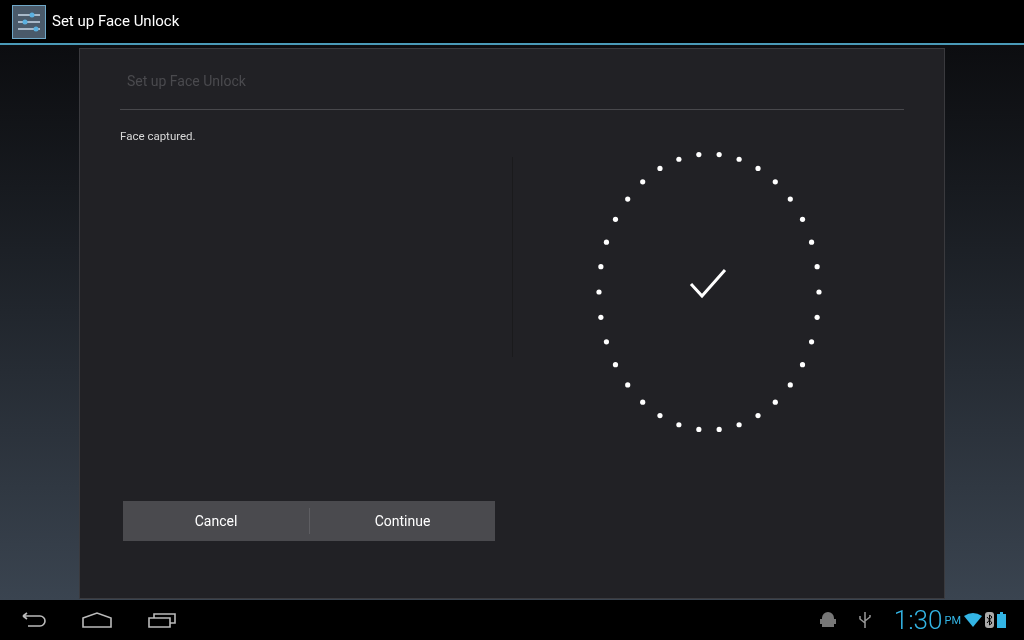 This screenshot has height=640, width=1024. What do you see at coordinates (97, 620) in the screenshot?
I see `home-icon` at bounding box center [97, 620].